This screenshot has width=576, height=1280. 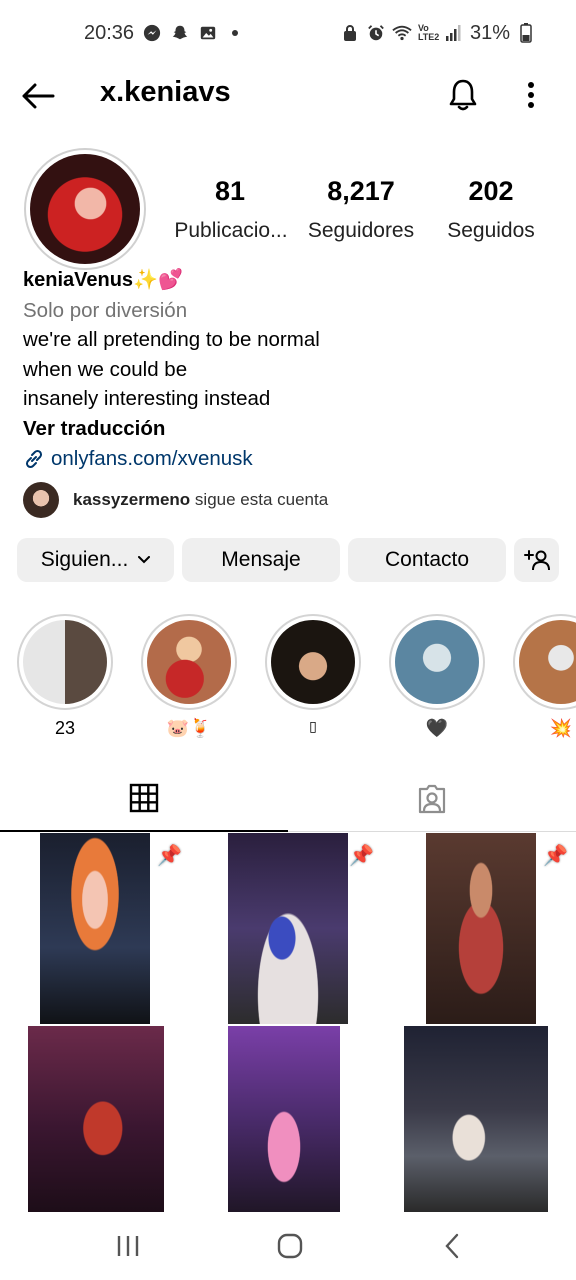 What do you see at coordinates (171, 339) in the screenshot?
I see `bio-line: we're all pretending to be normal` at bounding box center [171, 339].